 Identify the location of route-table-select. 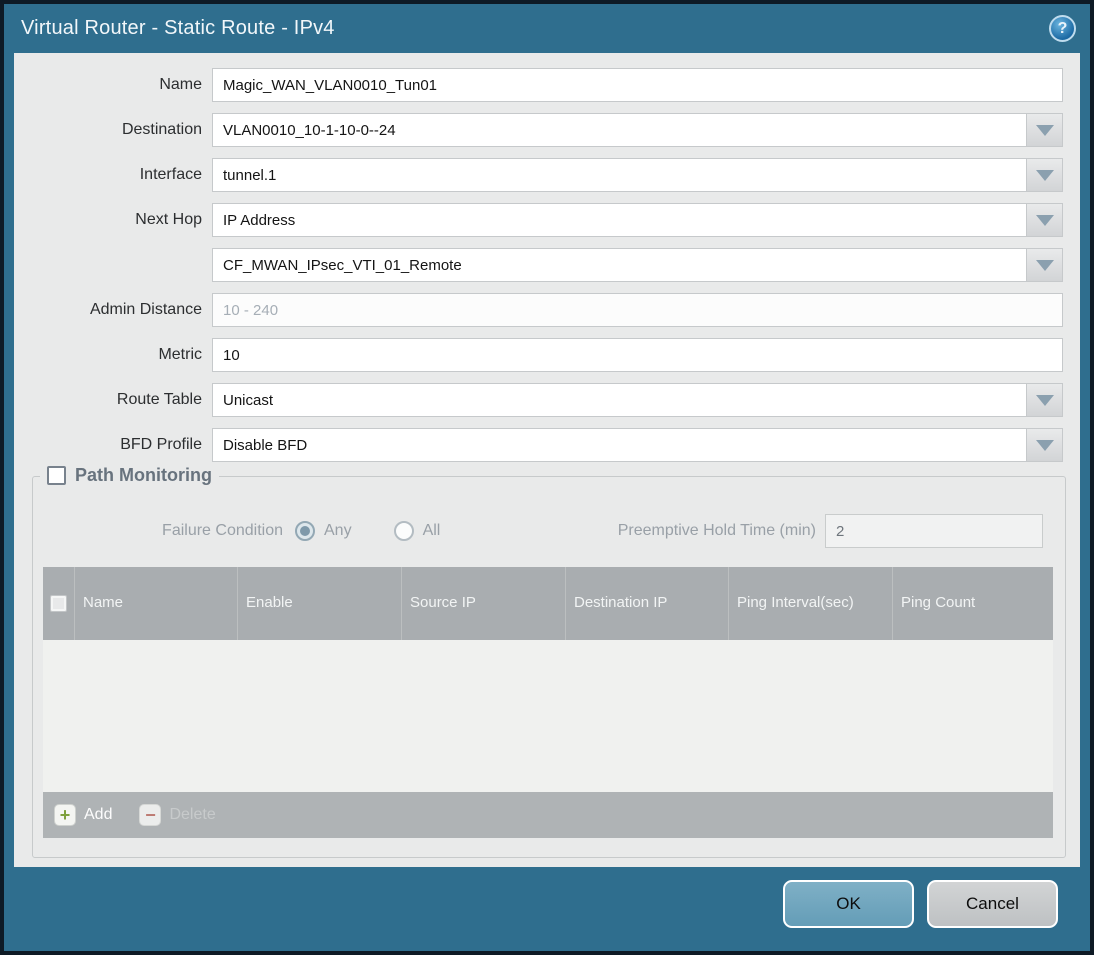
(637, 400).